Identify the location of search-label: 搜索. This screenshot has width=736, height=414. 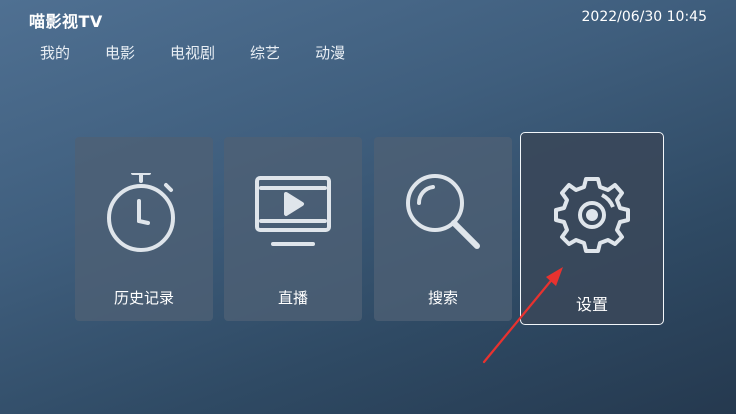
(442, 298).